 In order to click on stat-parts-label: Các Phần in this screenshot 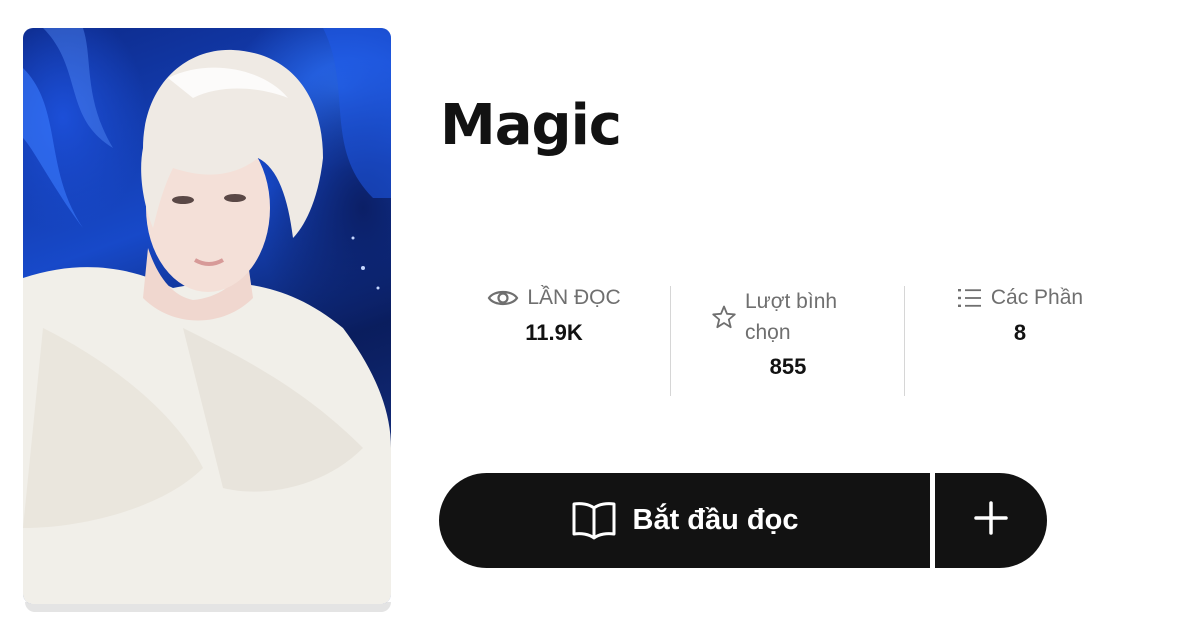, I will do `click(1037, 298)`.